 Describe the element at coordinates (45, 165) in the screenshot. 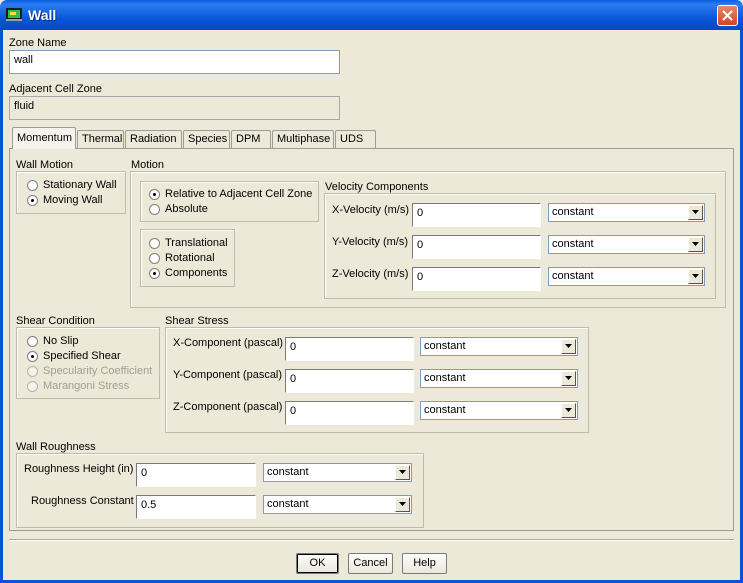

I see `wall-motion-label: Wall Motion` at that location.